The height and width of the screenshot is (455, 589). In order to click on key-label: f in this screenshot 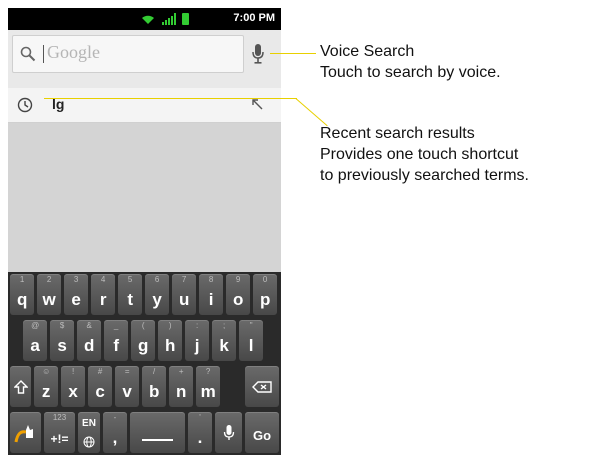, I will do `click(116, 345)`.